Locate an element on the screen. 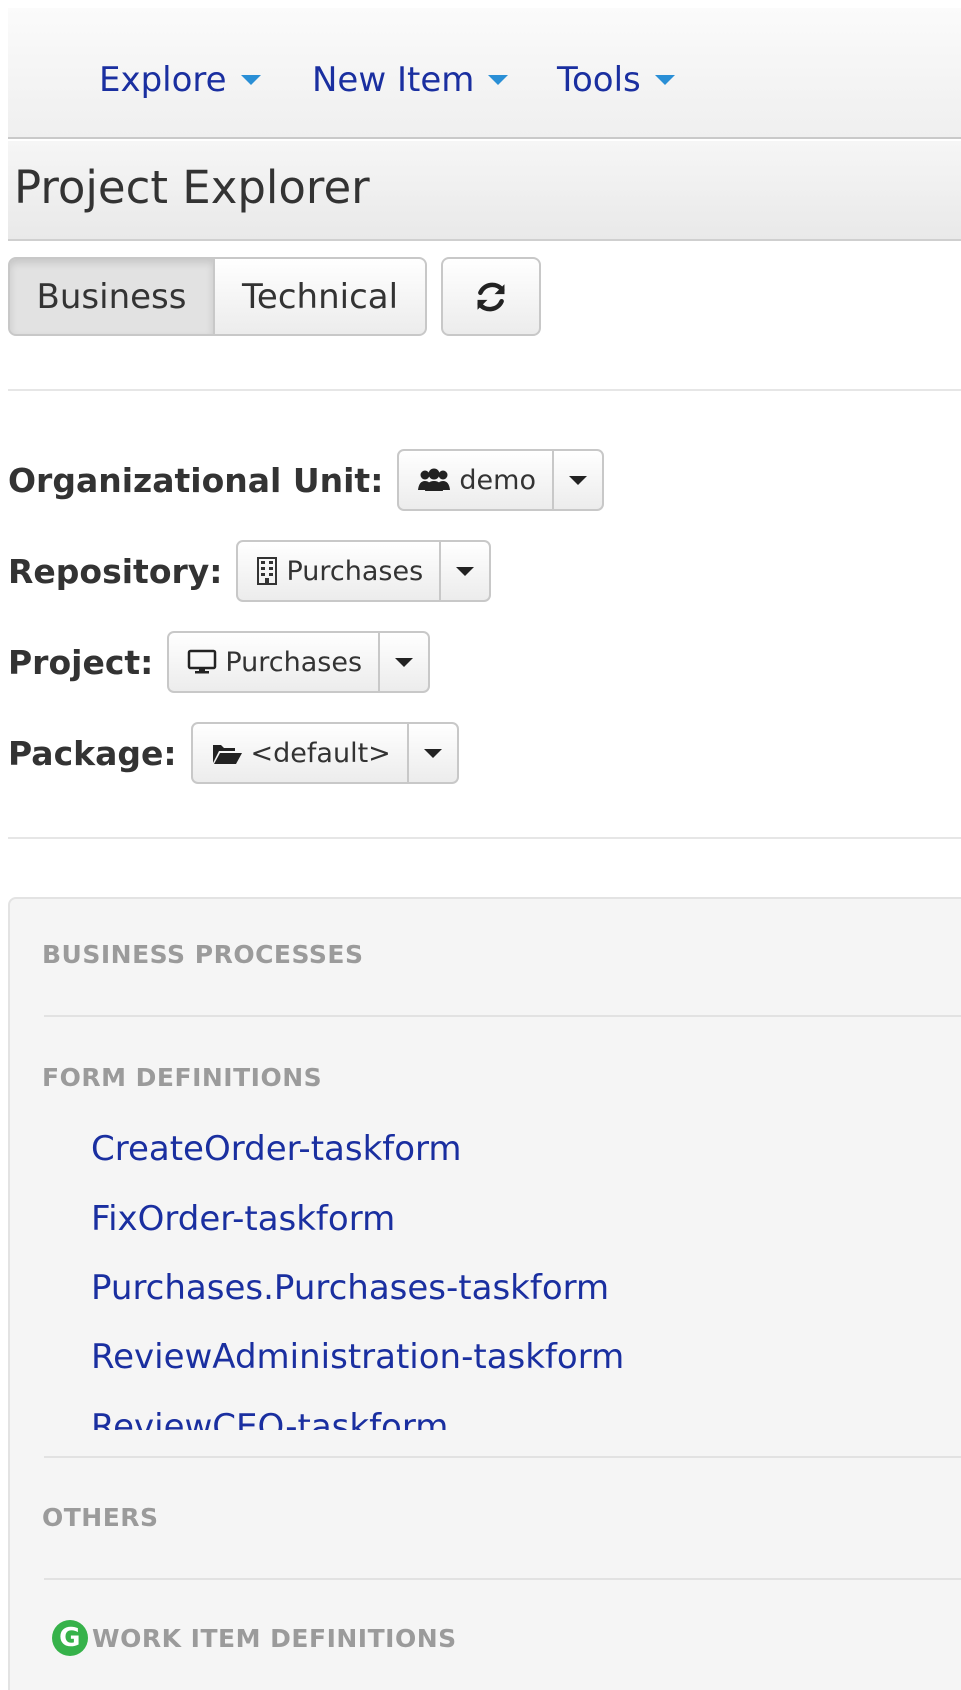  technical-view-button: Technical is located at coordinates (321, 296).